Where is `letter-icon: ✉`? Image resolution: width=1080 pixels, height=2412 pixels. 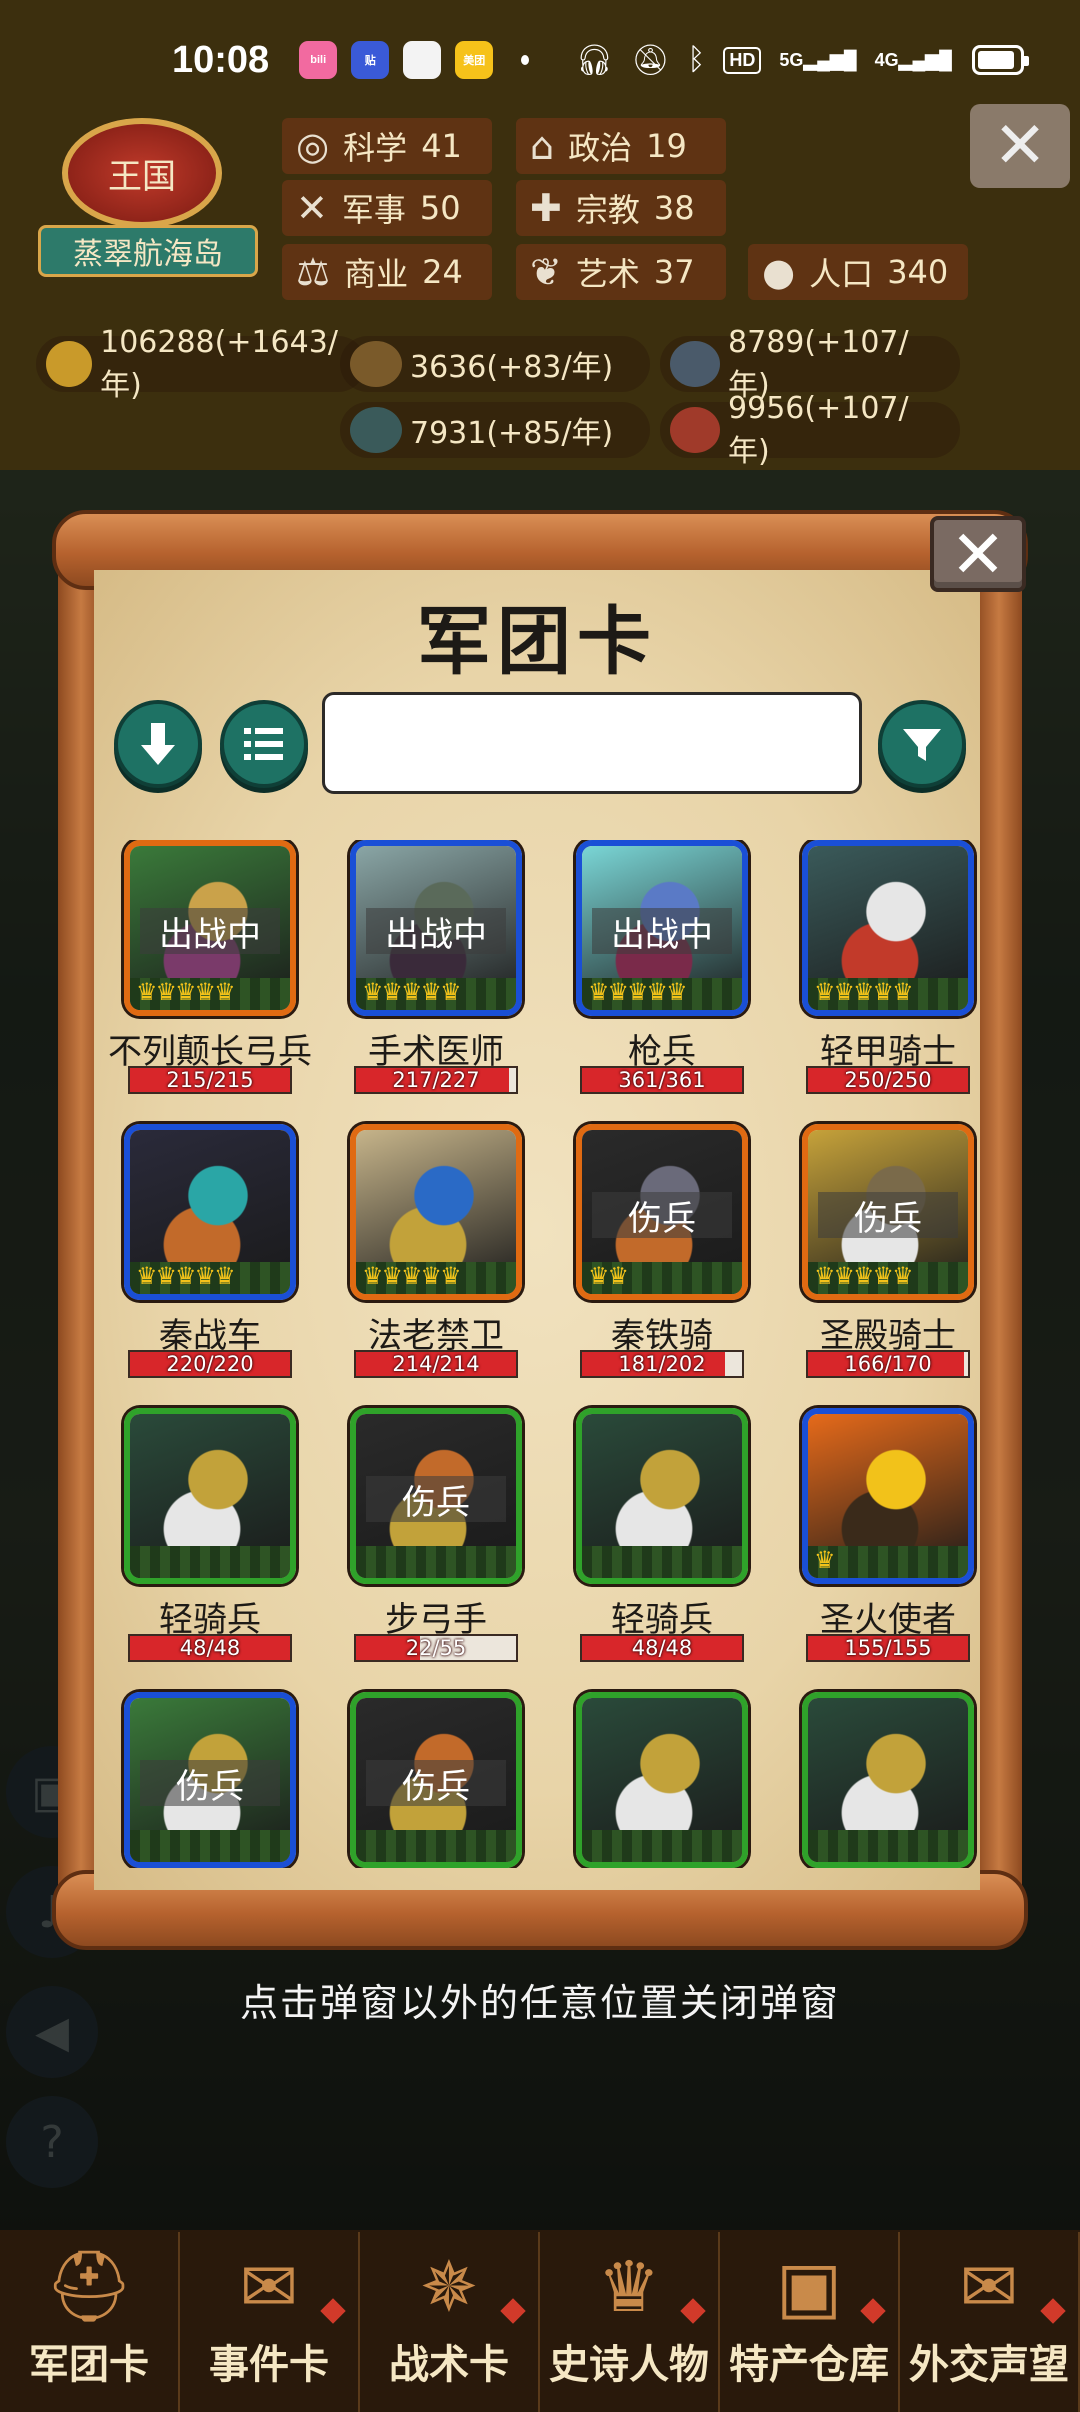
letter-icon: ✉ is located at coordinates (989, 2287).